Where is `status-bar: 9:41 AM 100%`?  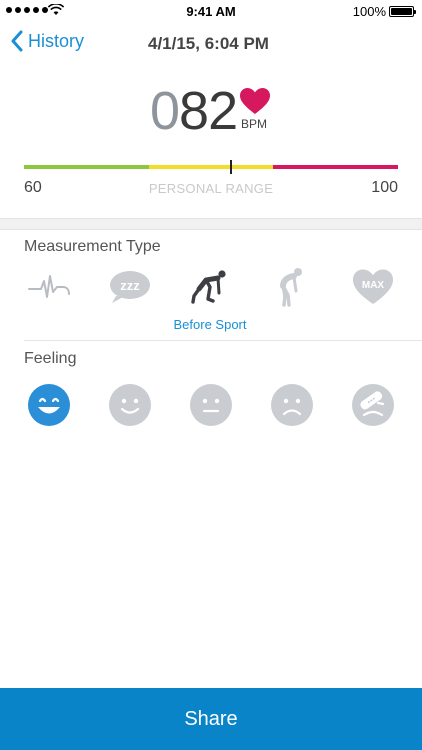
status-bar: 9:41 AM 100% is located at coordinates (211, 12).